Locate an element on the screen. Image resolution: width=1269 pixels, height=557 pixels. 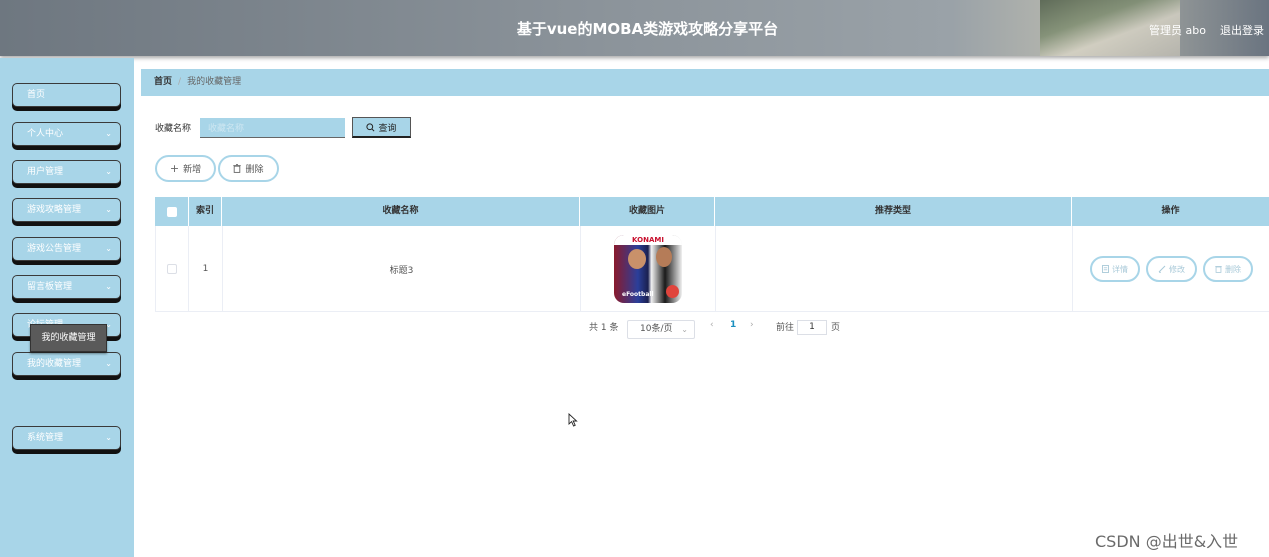
column-header-actions: 操作 is located at coordinates (1170, 211).